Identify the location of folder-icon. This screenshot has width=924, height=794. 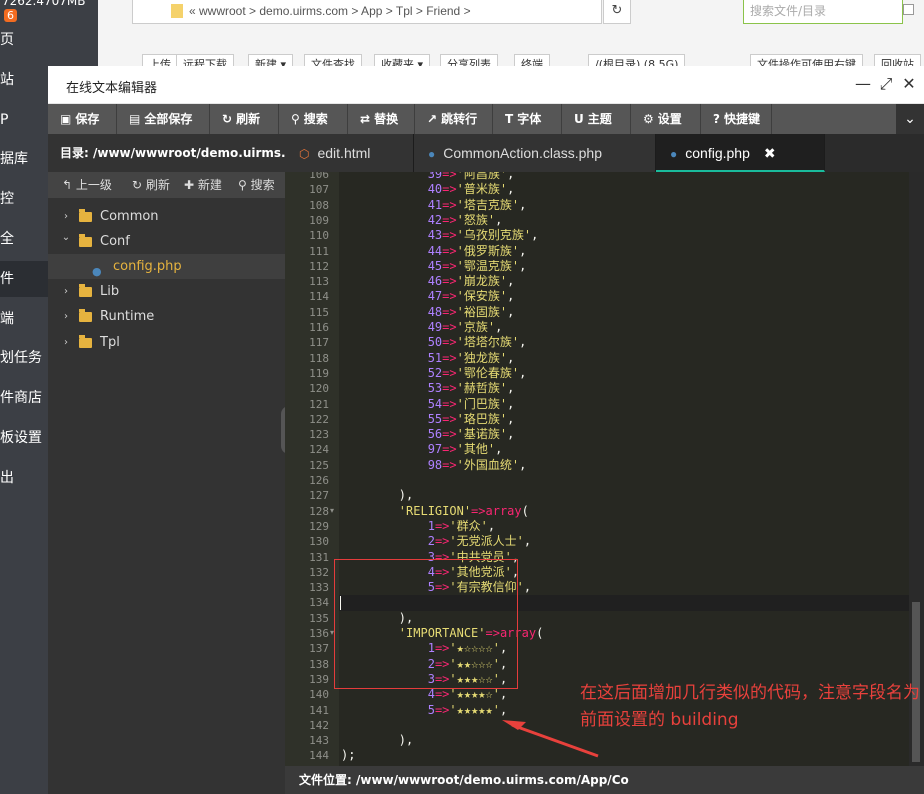
(85, 215).